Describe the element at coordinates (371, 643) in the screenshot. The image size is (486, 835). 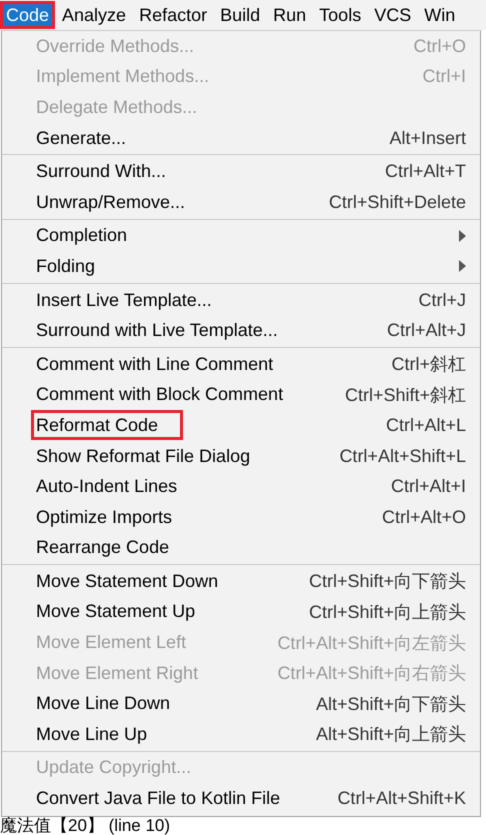
I see `shortcut-label: Ctrl+Alt+Shift+向左箭头` at that location.